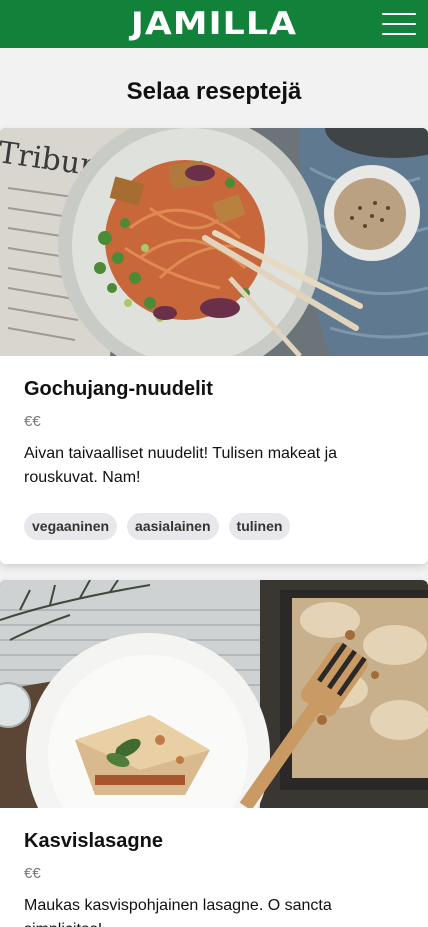 The height and width of the screenshot is (927, 428). I want to click on brand-logo: JAMILLA, so click(214, 24).